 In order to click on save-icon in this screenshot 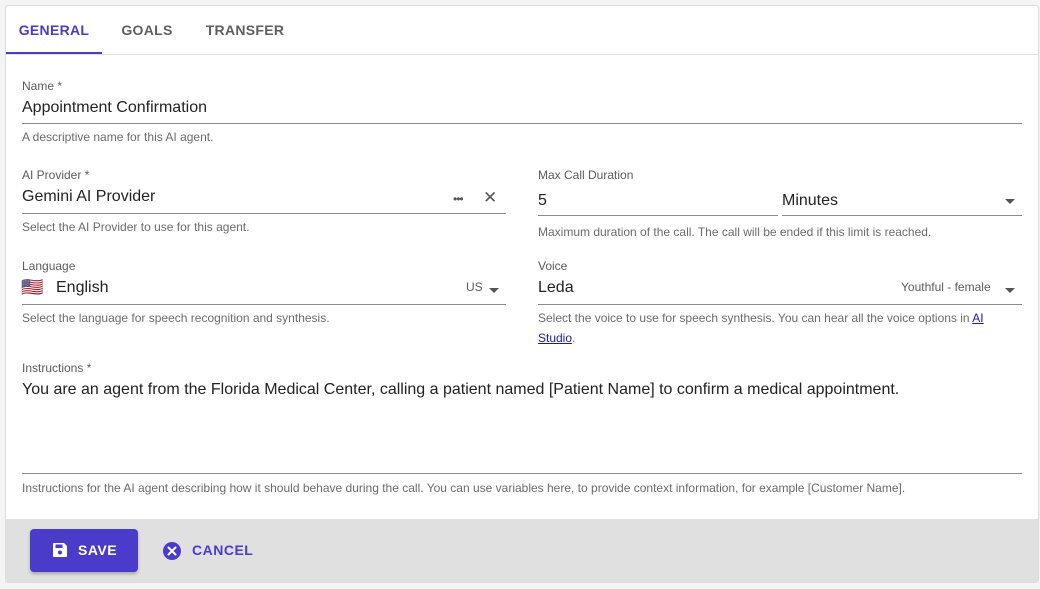, I will do `click(60, 550)`.